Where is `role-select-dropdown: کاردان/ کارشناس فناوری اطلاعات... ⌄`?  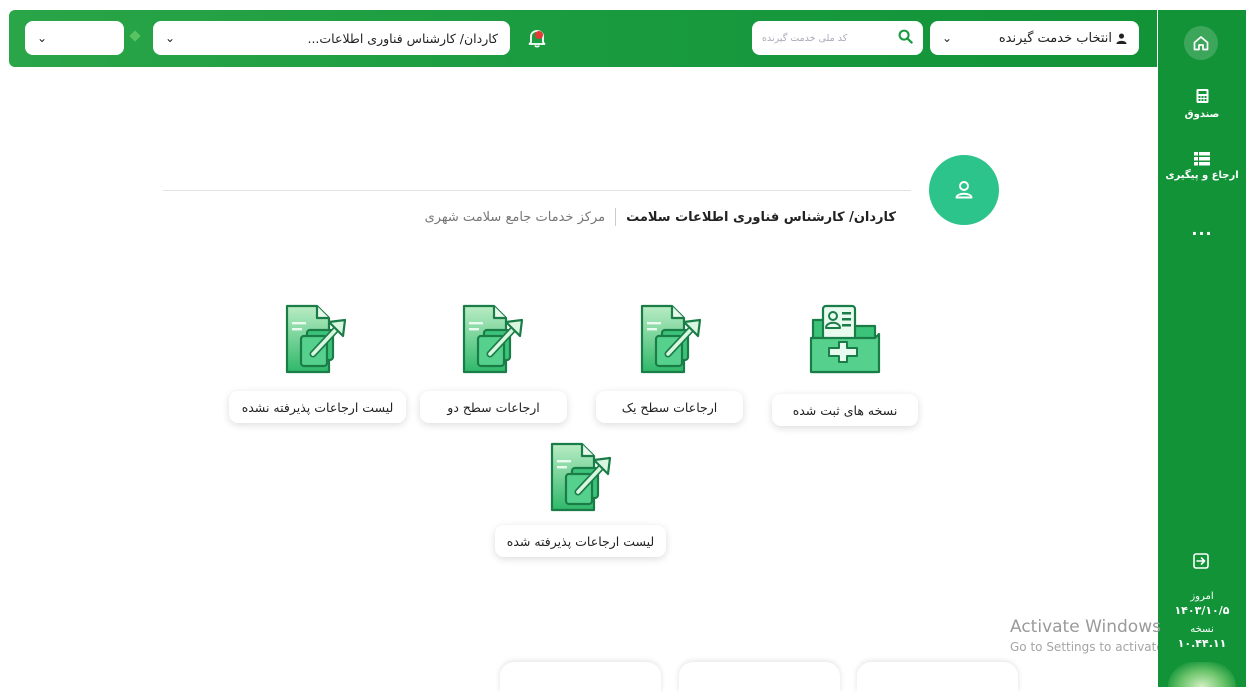
role-select-dropdown: کاردان/ کارشناس فناوری اطلاعات... ⌄ is located at coordinates (331, 38).